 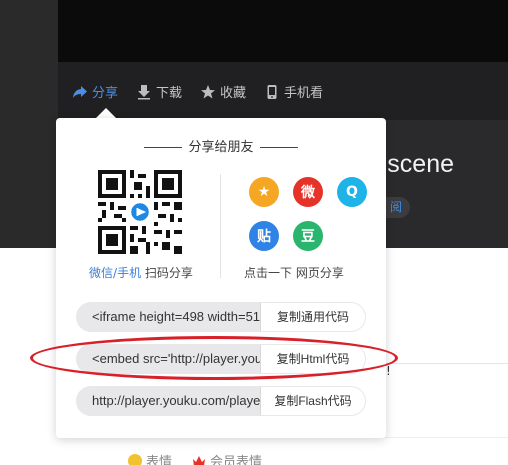 I want to click on mobile-watch-label: 手机看, so click(x=304, y=93).